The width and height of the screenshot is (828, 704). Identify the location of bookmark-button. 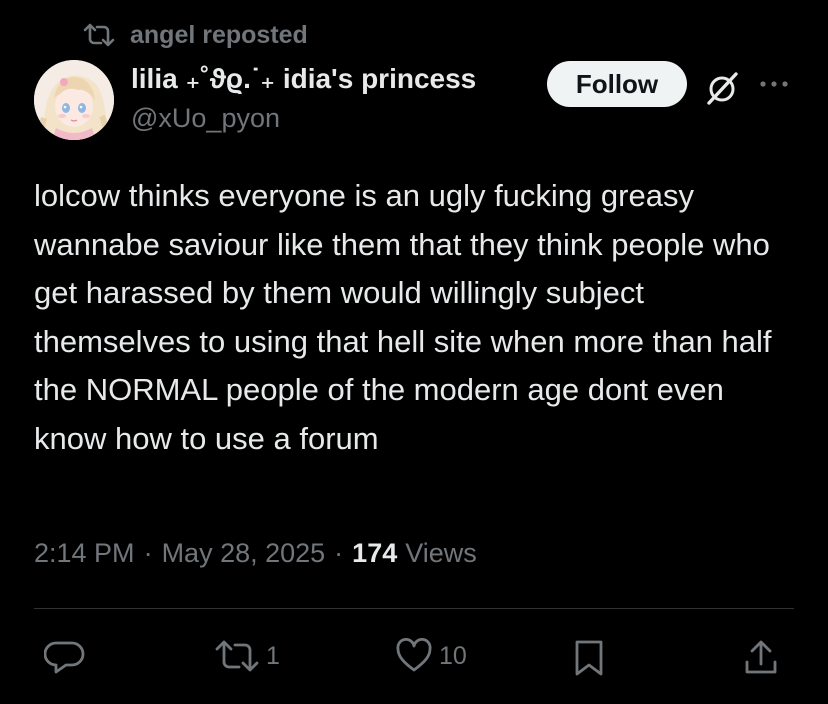
(589, 658).